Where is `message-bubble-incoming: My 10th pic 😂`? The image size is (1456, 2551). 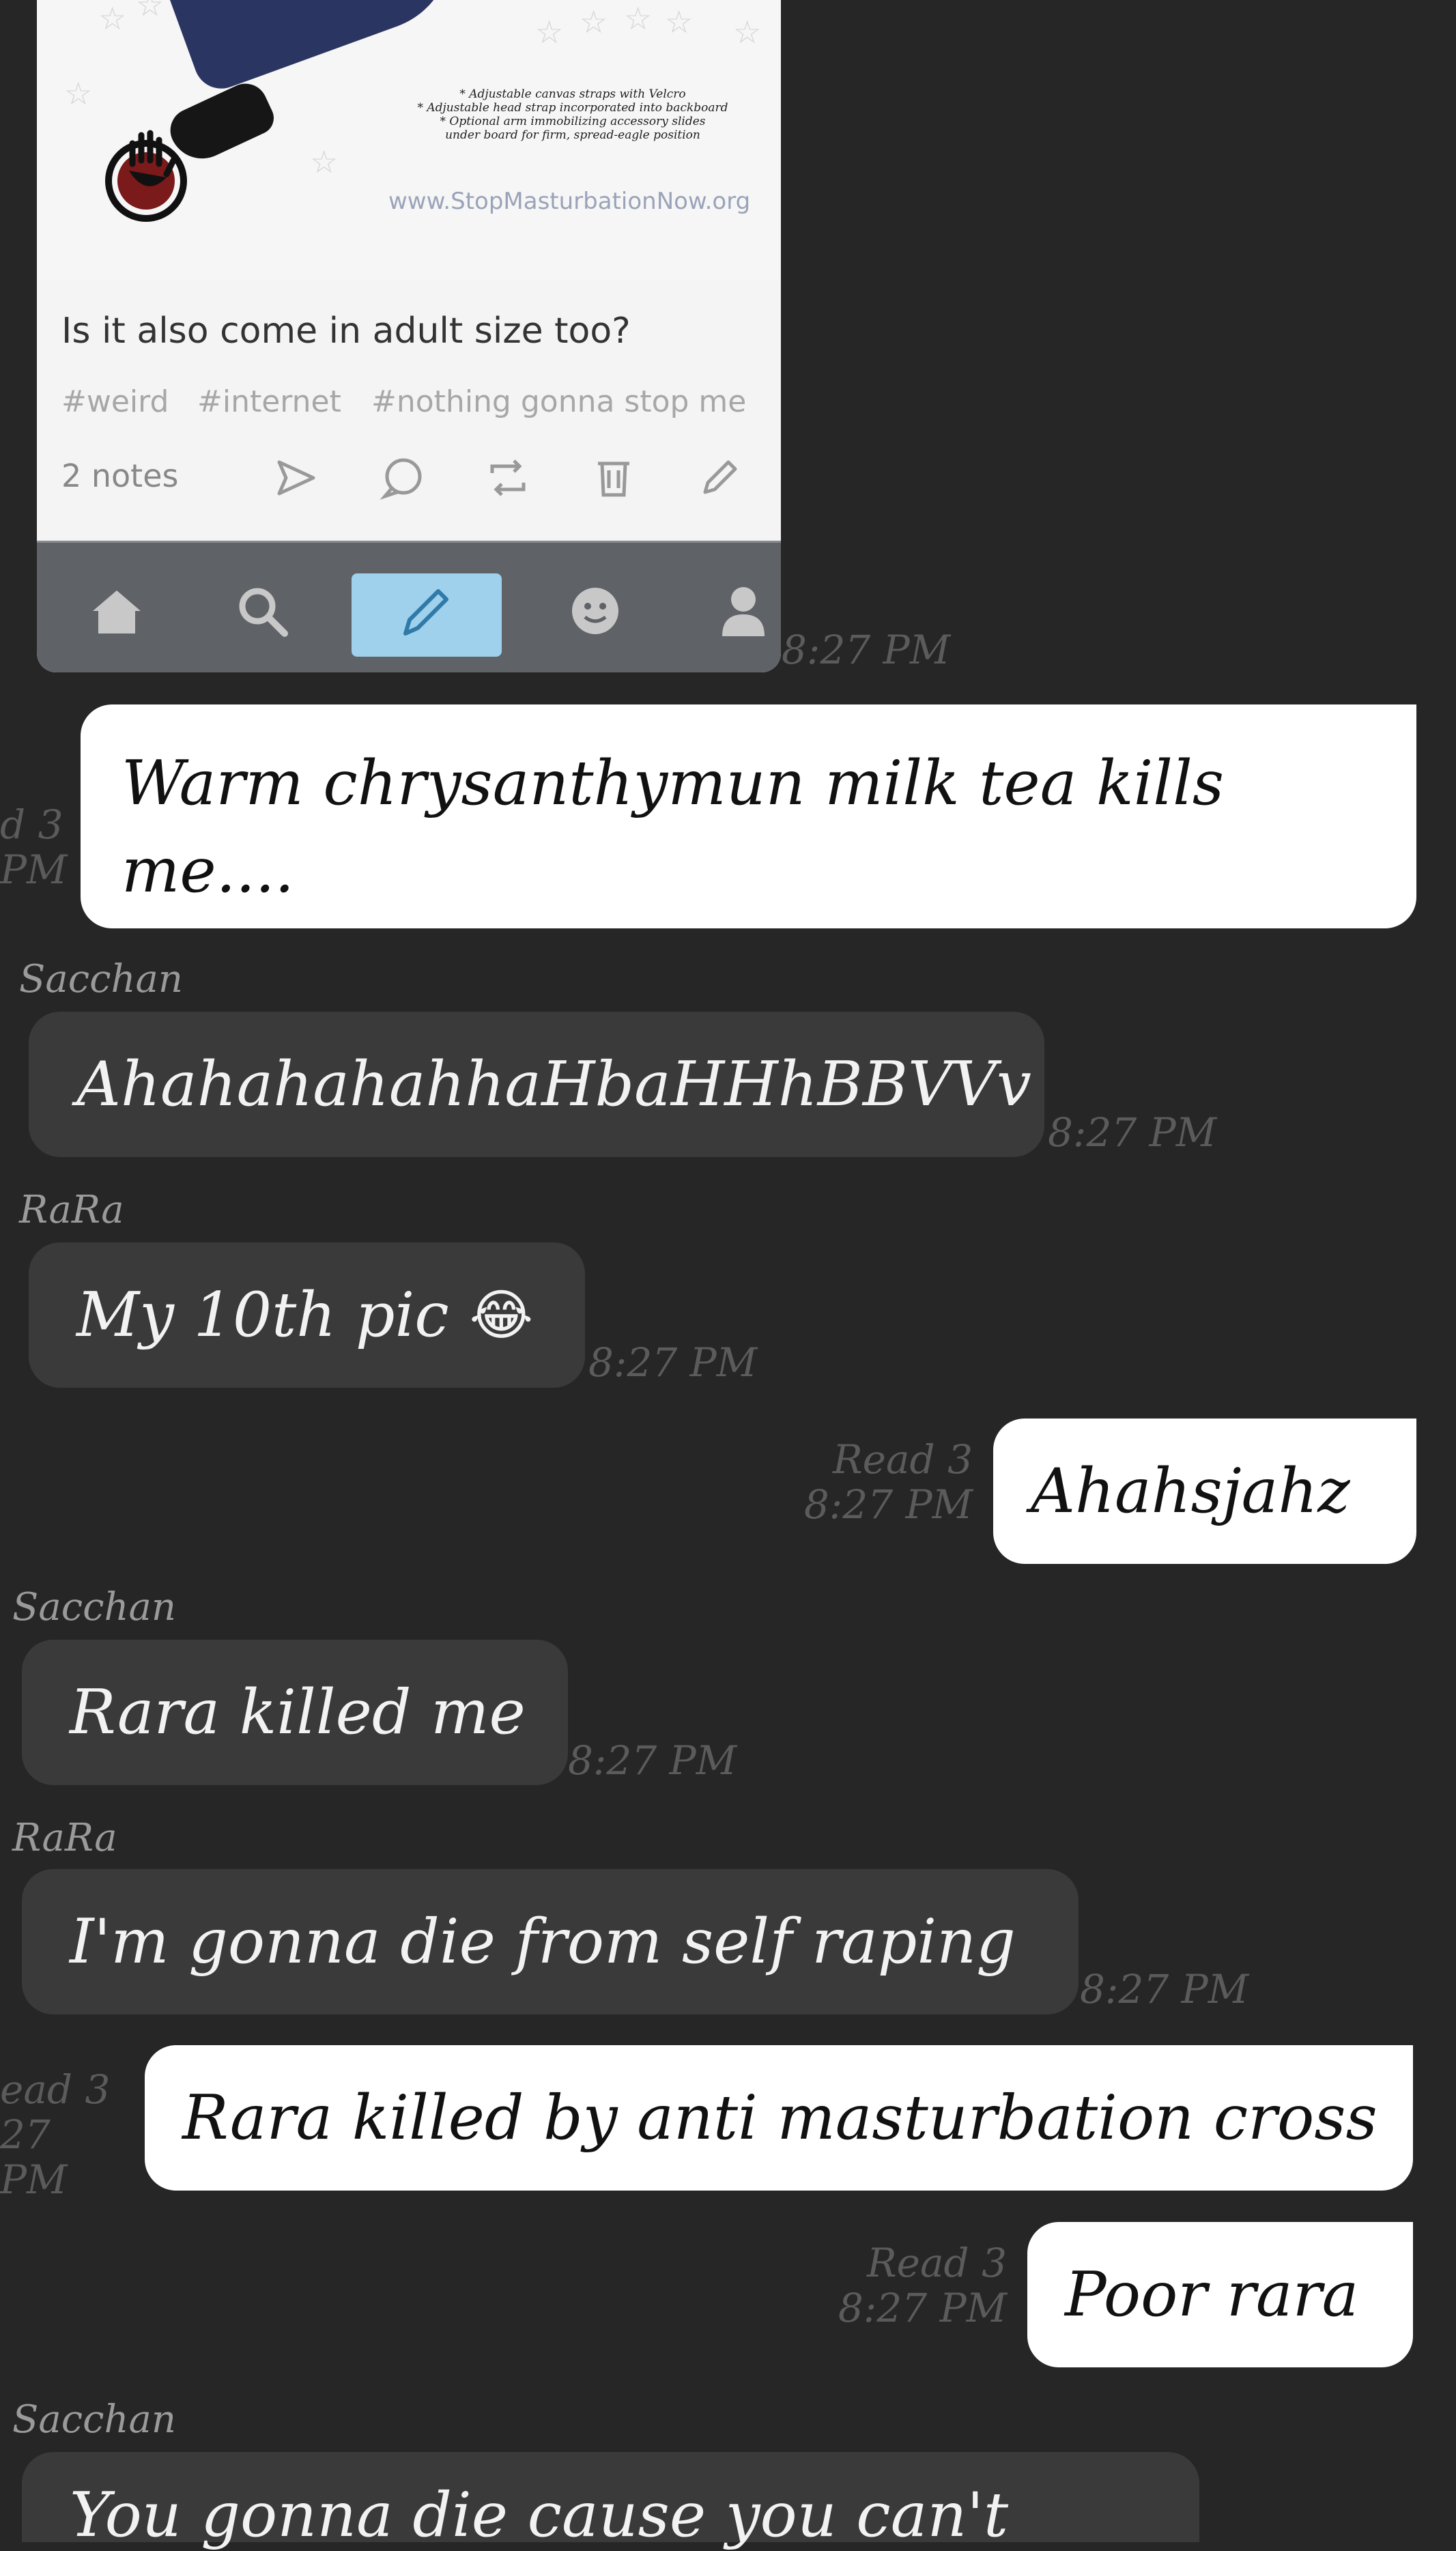 message-bubble-incoming: My 10th pic 😂 is located at coordinates (307, 1315).